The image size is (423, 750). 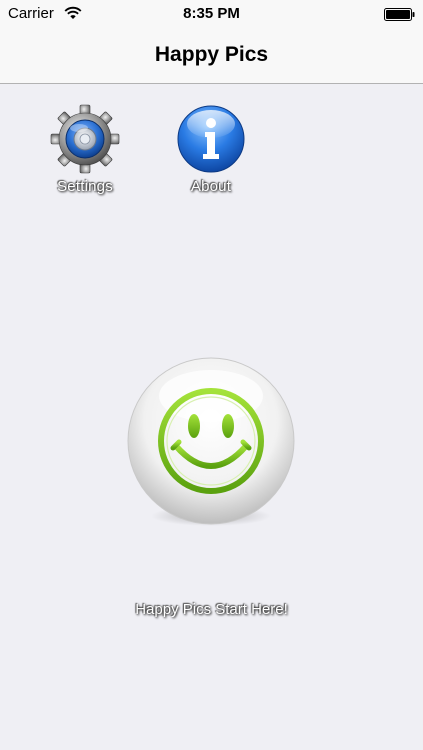 I want to click on battery-icon, so click(x=399, y=14).